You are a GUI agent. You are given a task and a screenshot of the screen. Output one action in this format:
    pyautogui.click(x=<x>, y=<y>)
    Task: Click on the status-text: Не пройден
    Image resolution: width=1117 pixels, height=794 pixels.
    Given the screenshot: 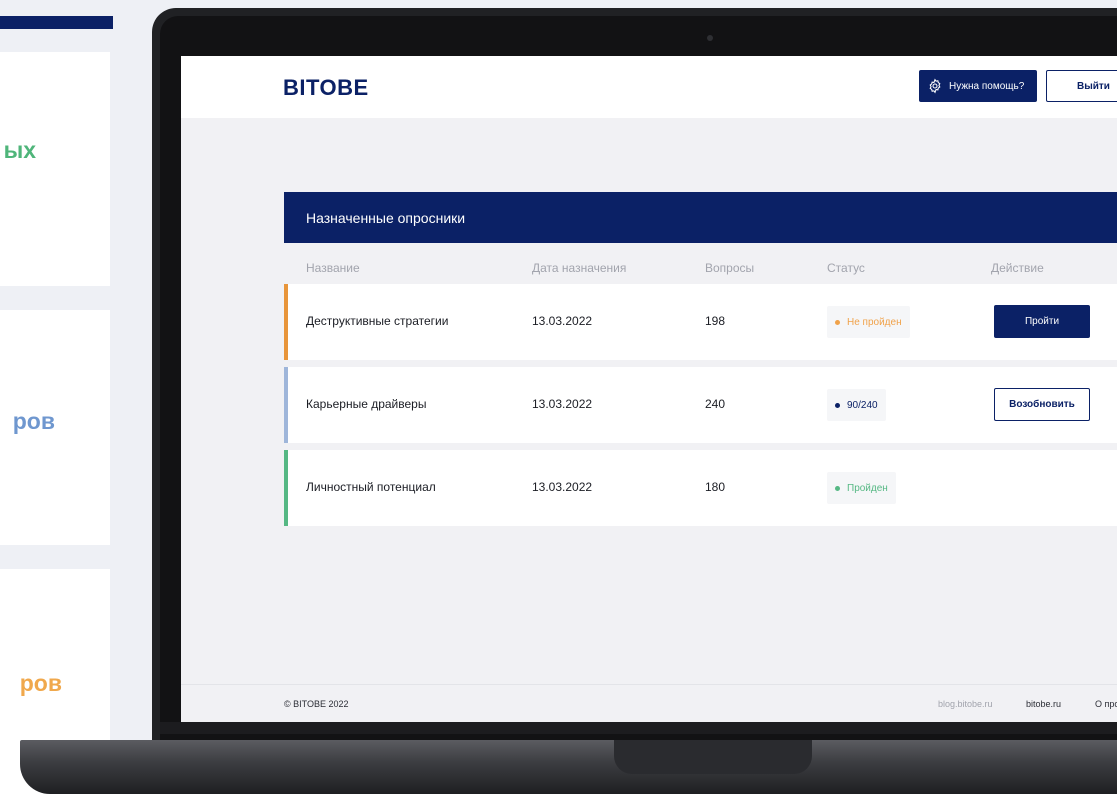 What is the action you would take?
    pyautogui.click(x=874, y=322)
    